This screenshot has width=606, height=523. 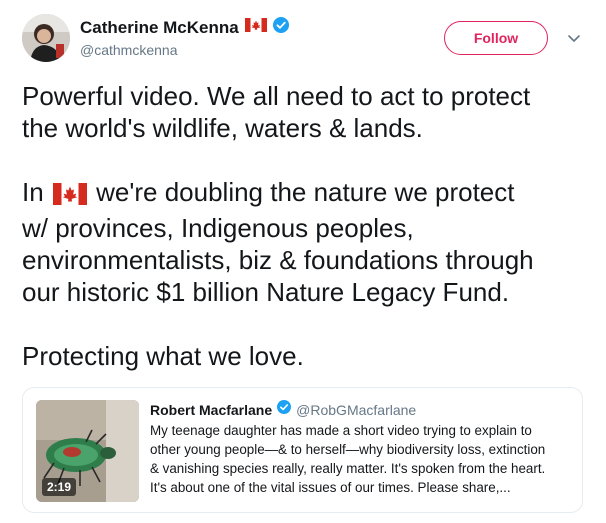 What do you see at coordinates (496, 38) in the screenshot?
I see `follow-button: Follow` at bounding box center [496, 38].